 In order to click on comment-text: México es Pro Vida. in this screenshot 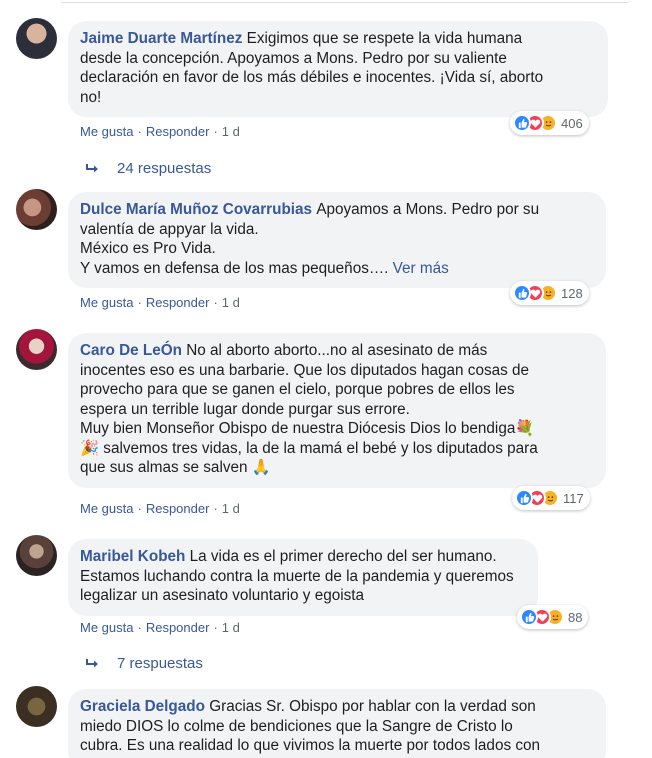, I will do `click(148, 248)`.